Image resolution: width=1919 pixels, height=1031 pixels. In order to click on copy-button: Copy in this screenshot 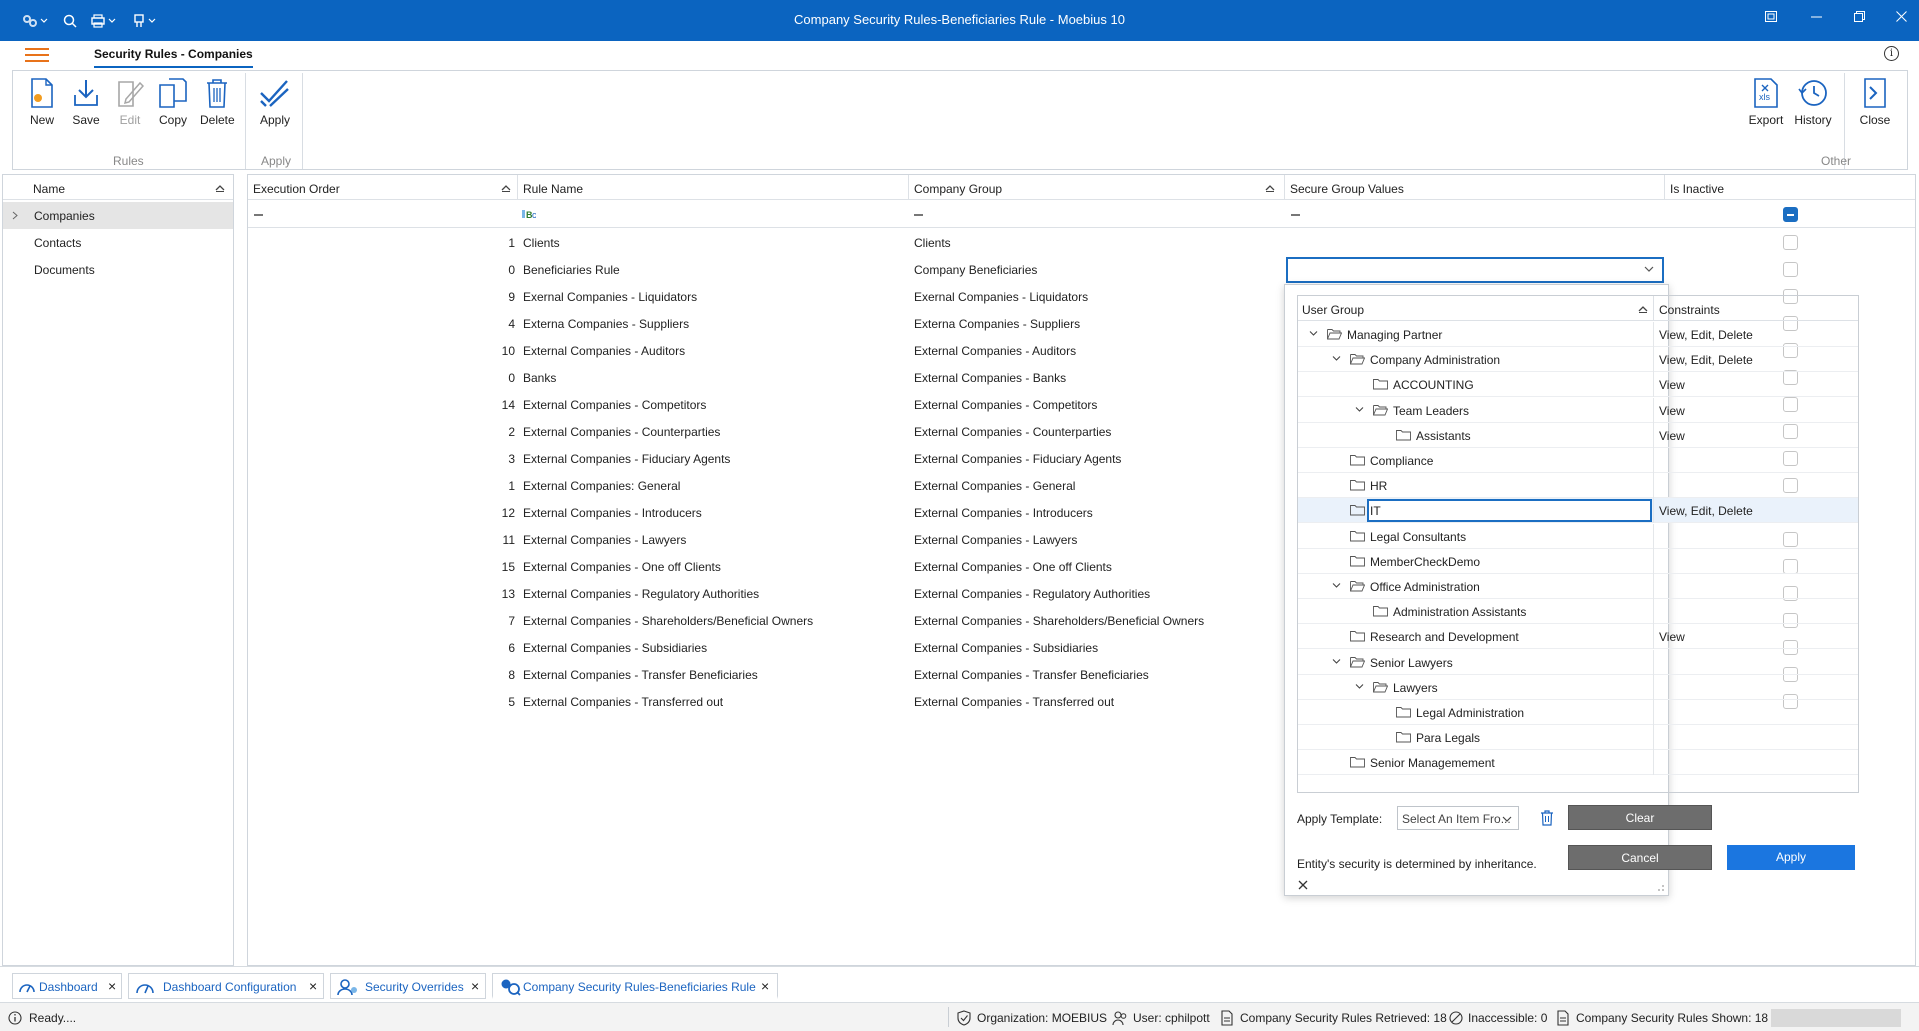, I will do `click(173, 102)`.